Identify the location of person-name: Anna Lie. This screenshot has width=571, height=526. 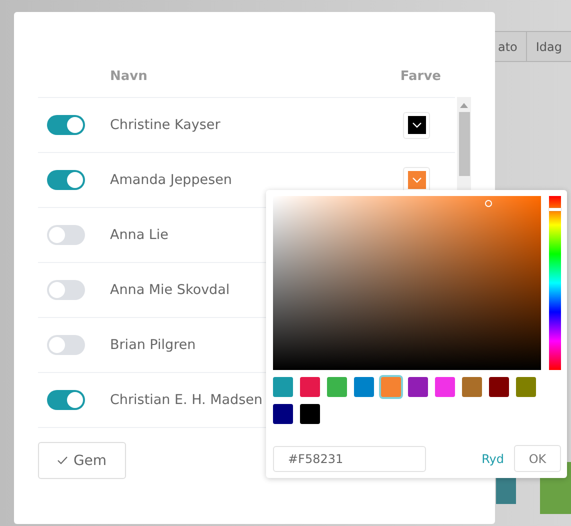
(139, 235).